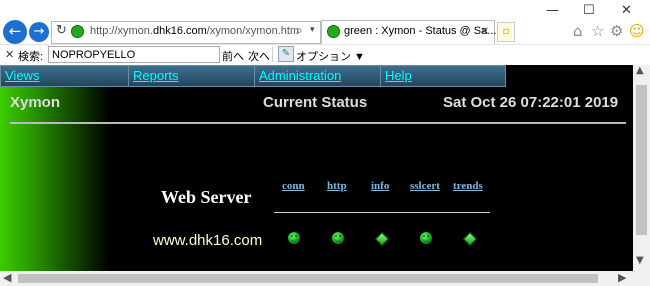 The height and width of the screenshot is (286, 650). Describe the element at coordinates (626, 11) in the screenshot. I see `close-window-icon: ✕` at that location.